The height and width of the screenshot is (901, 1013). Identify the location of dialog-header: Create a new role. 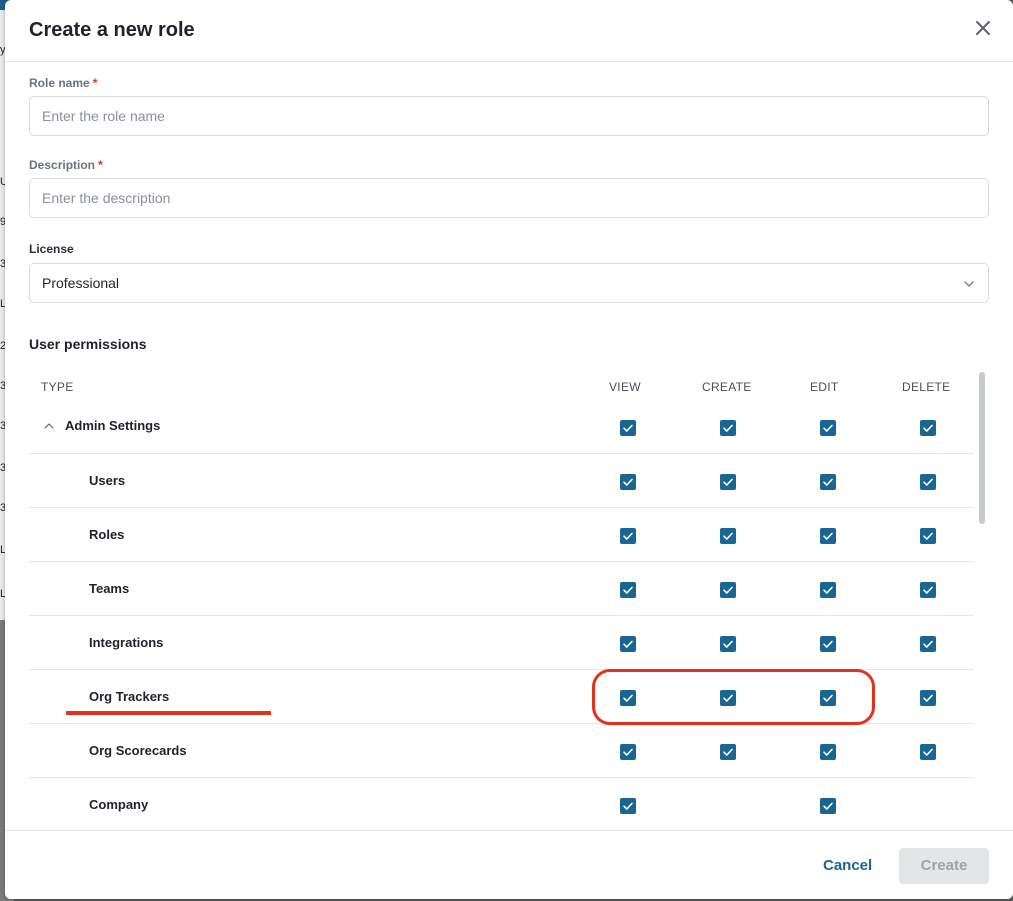
(509, 31).